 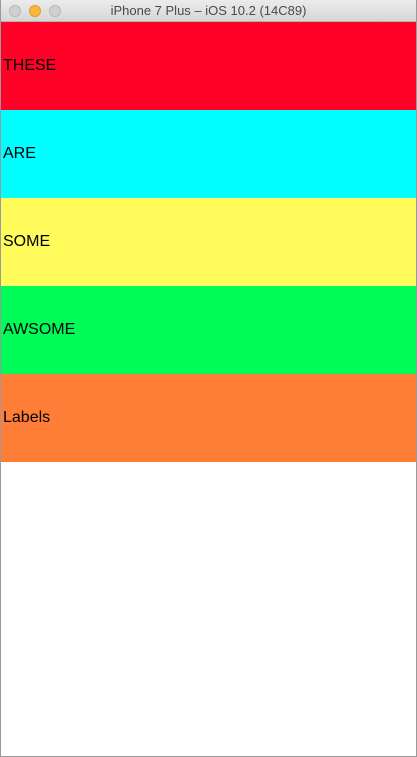 What do you see at coordinates (208, 418) in the screenshot?
I see `label-labels: Labels` at bounding box center [208, 418].